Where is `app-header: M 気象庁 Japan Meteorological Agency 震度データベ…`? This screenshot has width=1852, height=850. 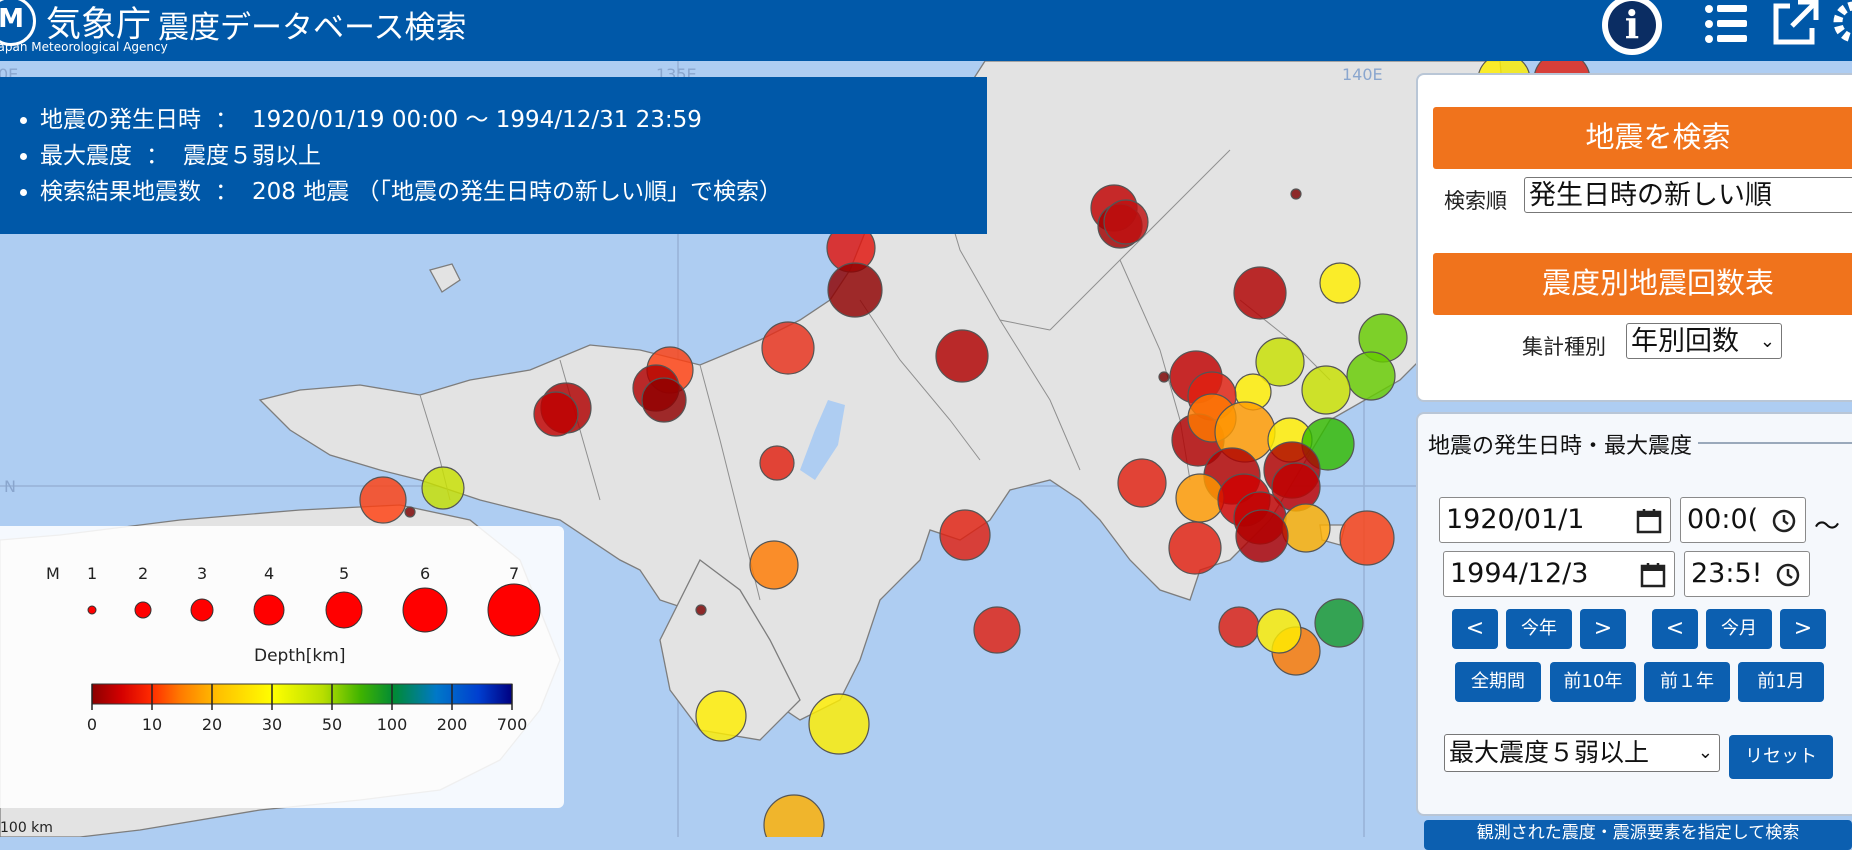
app-header: M 気象庁 Japan Meteorological Agency 震度データベ… is located at coordinates (926, 30).